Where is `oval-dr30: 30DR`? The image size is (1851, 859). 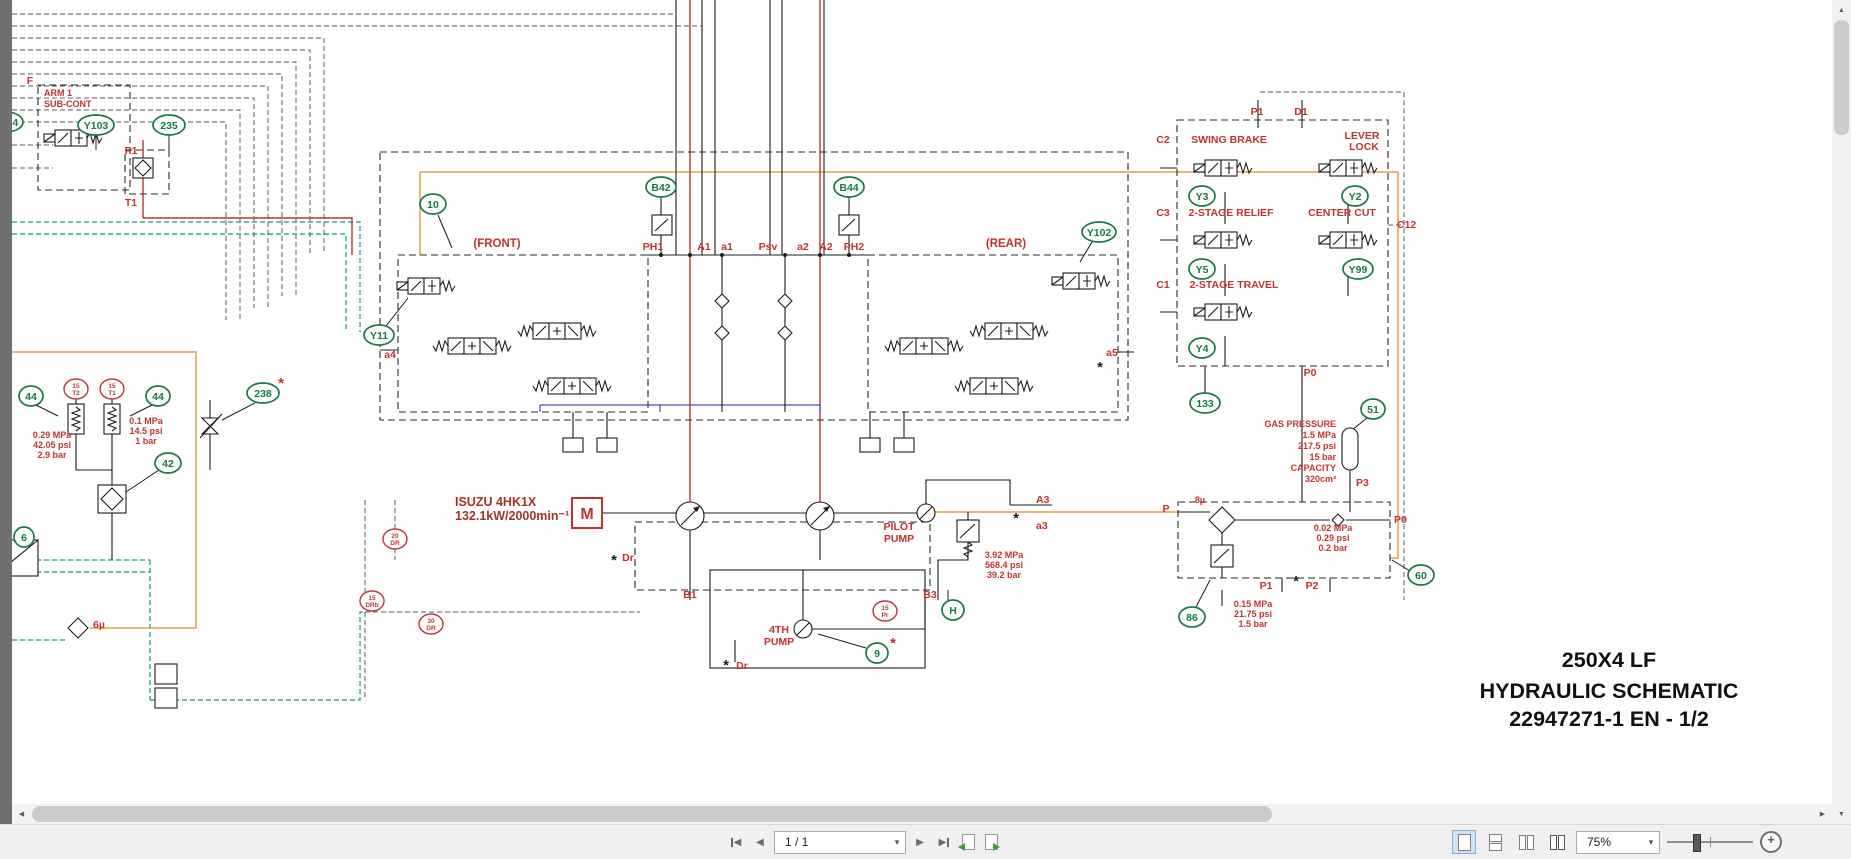 oval-dr30: 30DR is located at coordinates (431, 624).